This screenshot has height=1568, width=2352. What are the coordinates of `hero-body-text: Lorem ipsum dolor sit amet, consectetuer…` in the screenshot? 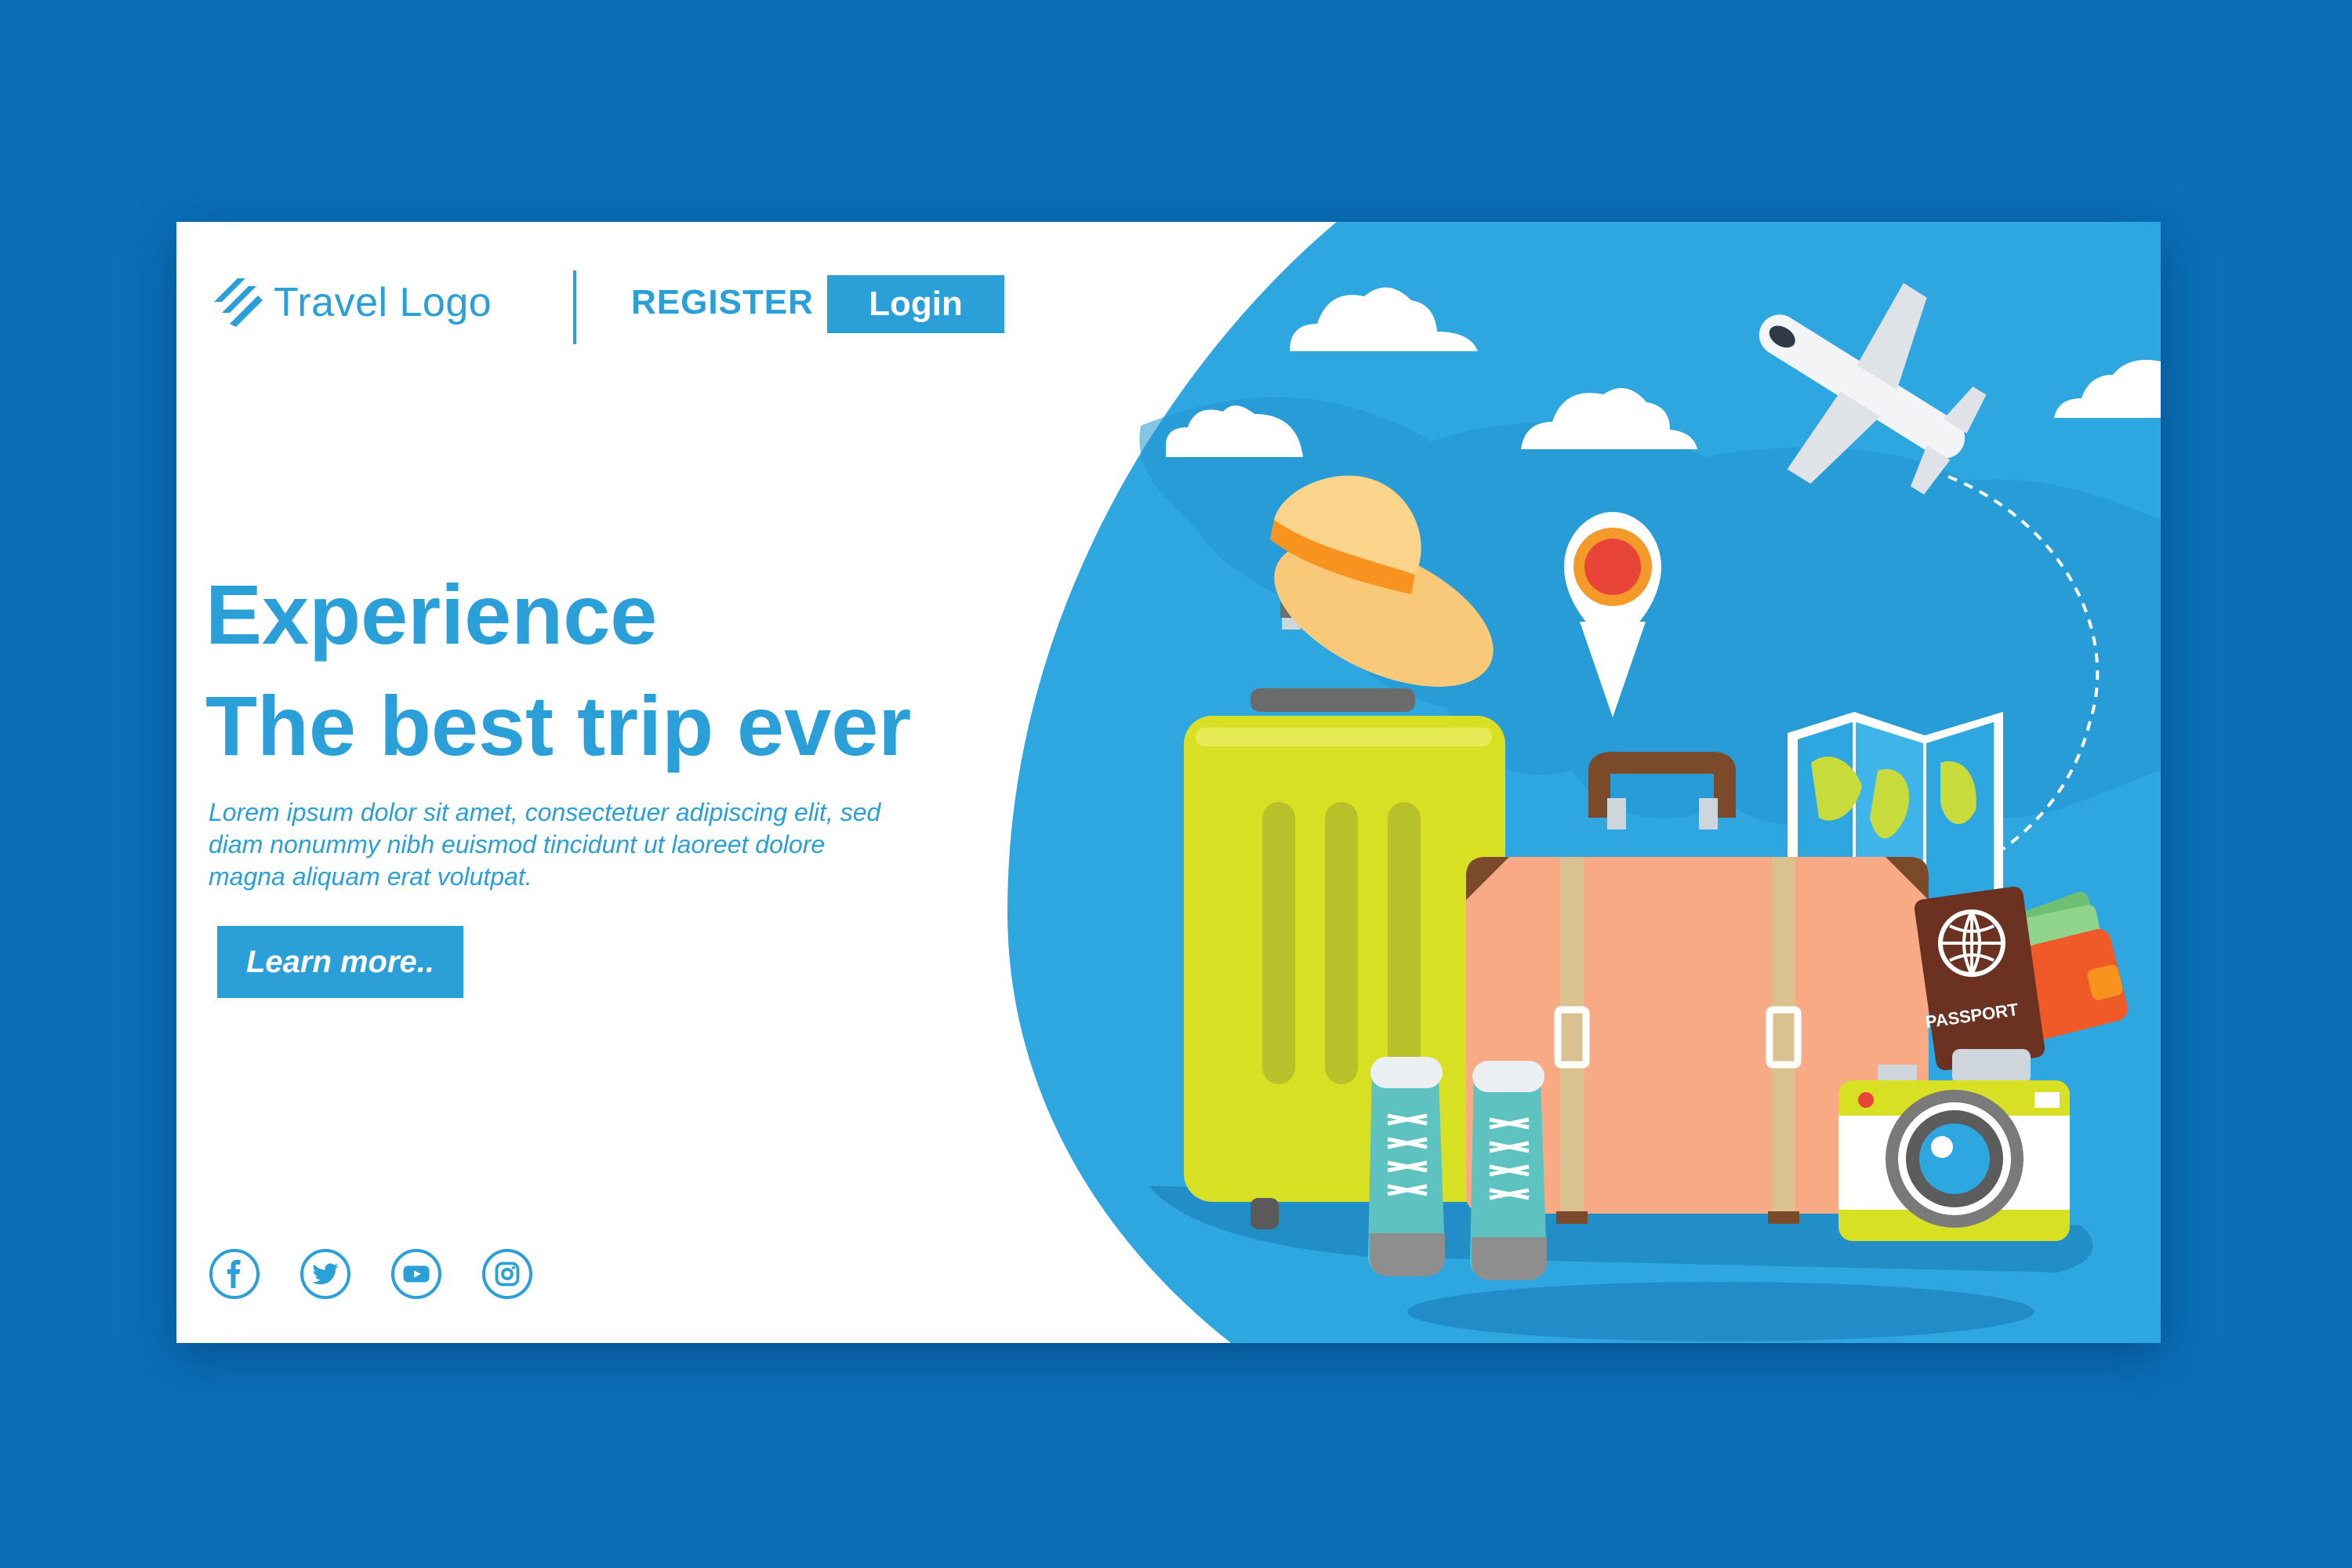 It's located at (545, 844).